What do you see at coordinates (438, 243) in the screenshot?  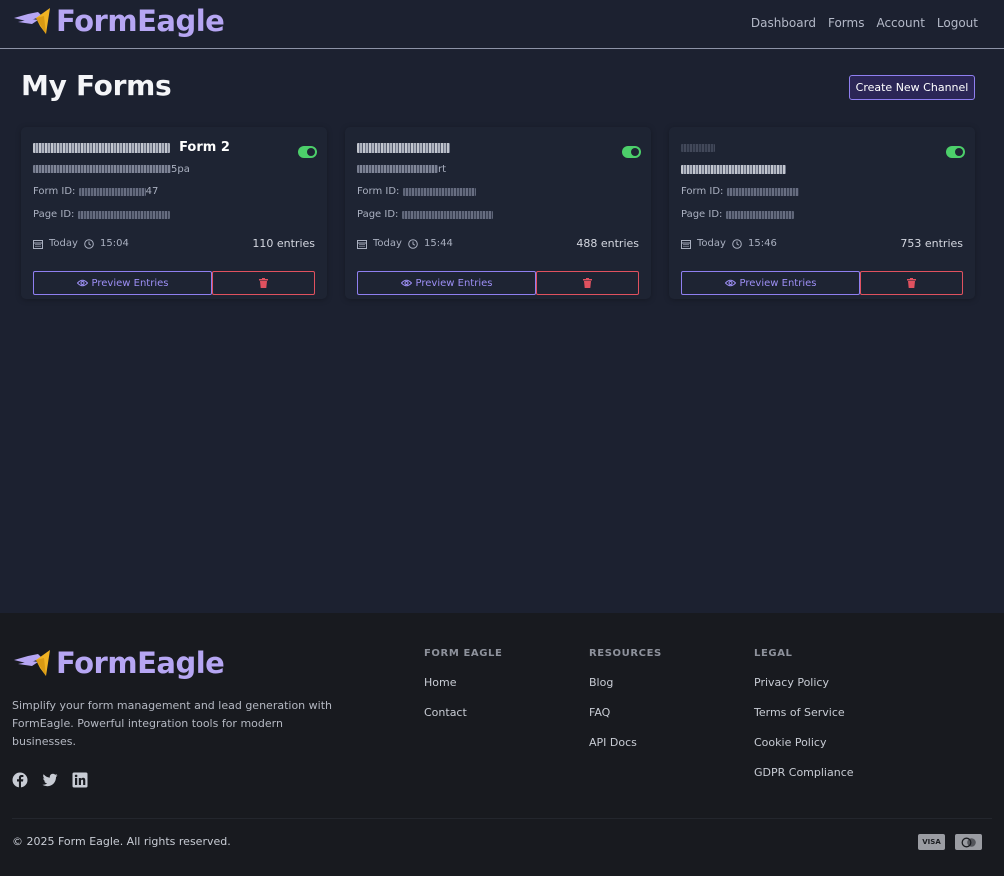 I see `created-time: 15:44` at bounding box center [438, 243].